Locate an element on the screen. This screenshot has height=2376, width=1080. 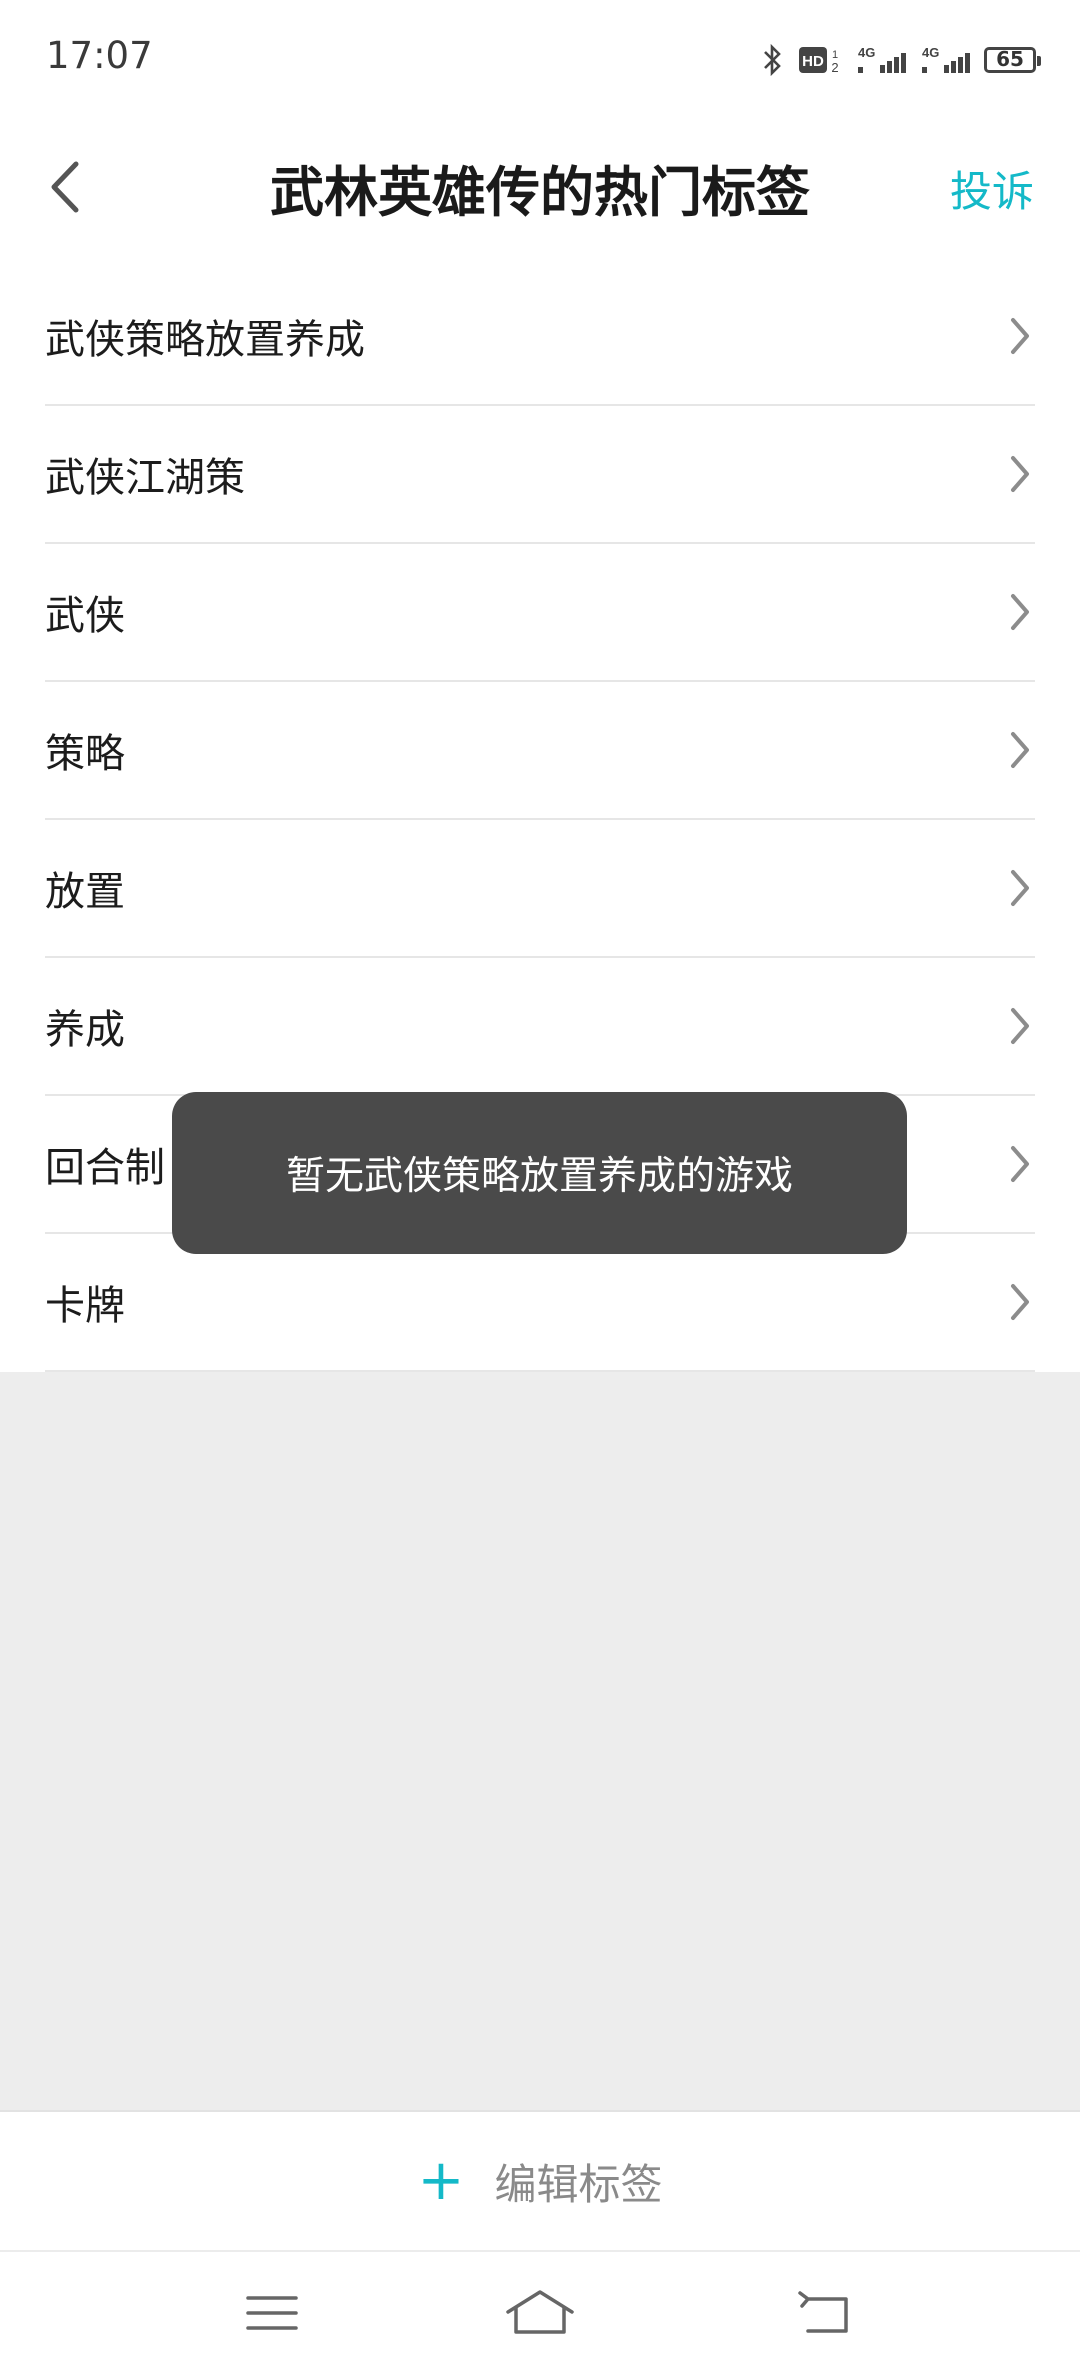
nav-back-button is located at coordinates (824, 2315).